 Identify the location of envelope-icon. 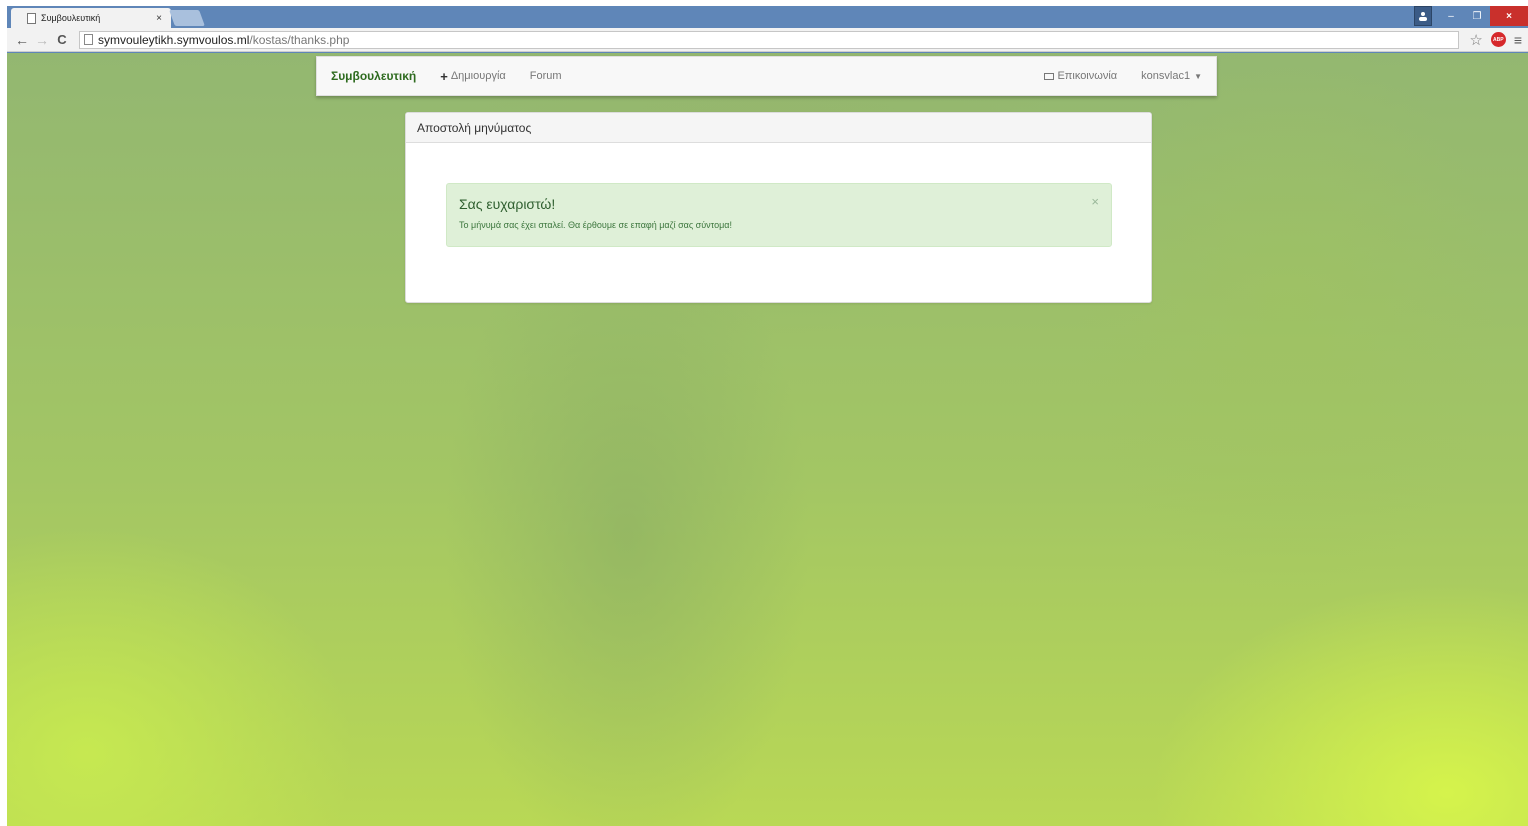
(1049, 76).